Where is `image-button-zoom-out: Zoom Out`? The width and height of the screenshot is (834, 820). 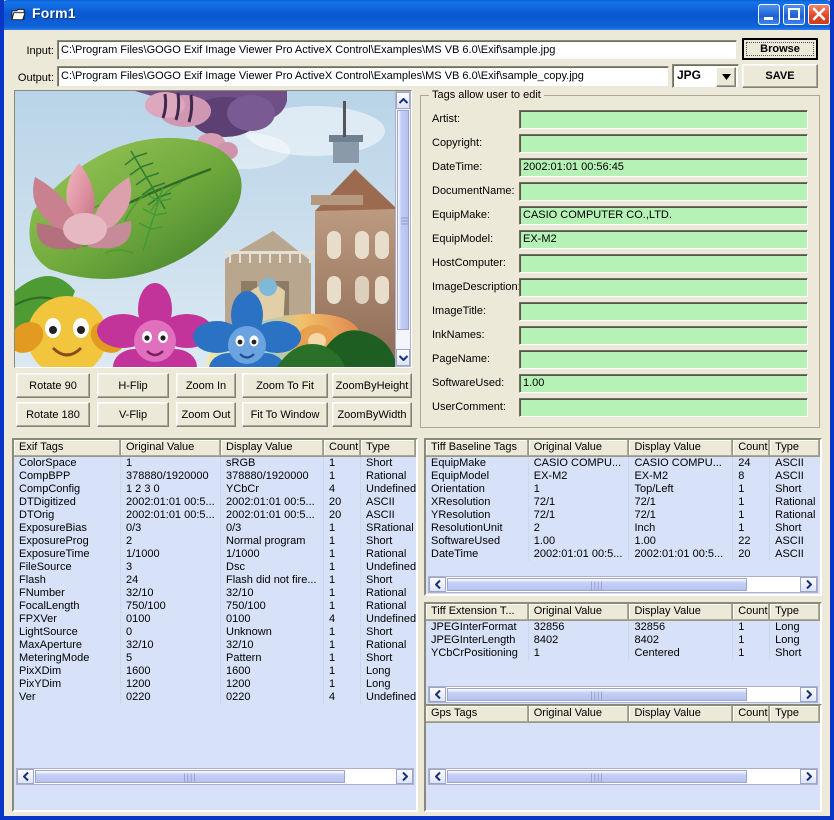
image-button-zoom-out: Zoom Out is located at coordinates (206, 414).